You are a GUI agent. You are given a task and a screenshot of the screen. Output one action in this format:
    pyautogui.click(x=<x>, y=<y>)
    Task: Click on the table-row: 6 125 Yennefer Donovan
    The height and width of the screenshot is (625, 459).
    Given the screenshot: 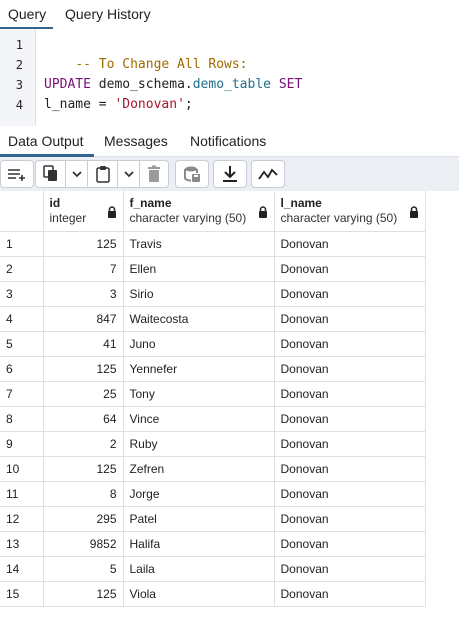 What is the action you would take?
    pyautogui.click(x=213, y=369)
    